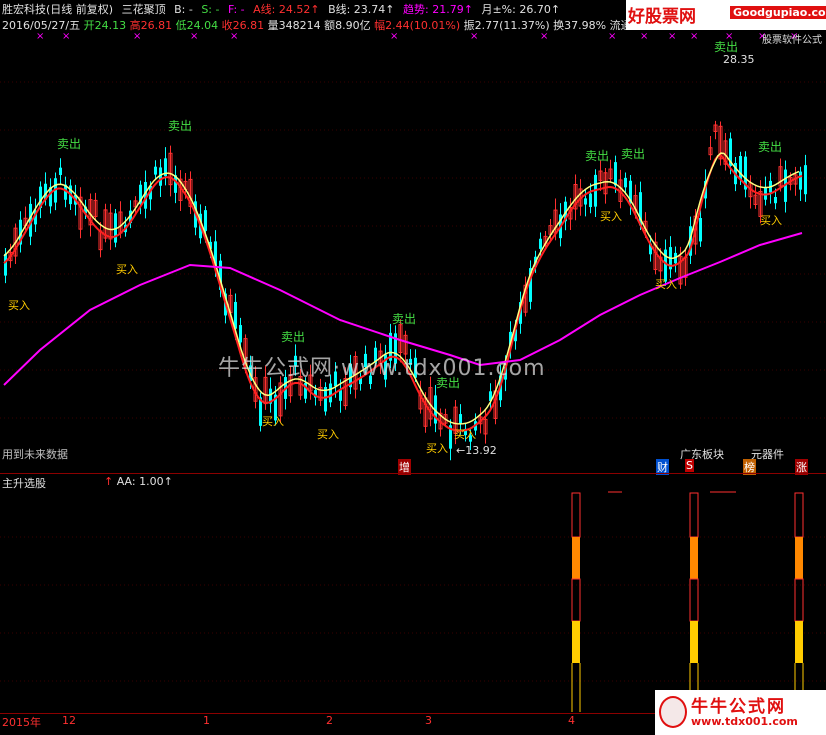  I want to click on quote-high: 高26.81, so click(151, 25).